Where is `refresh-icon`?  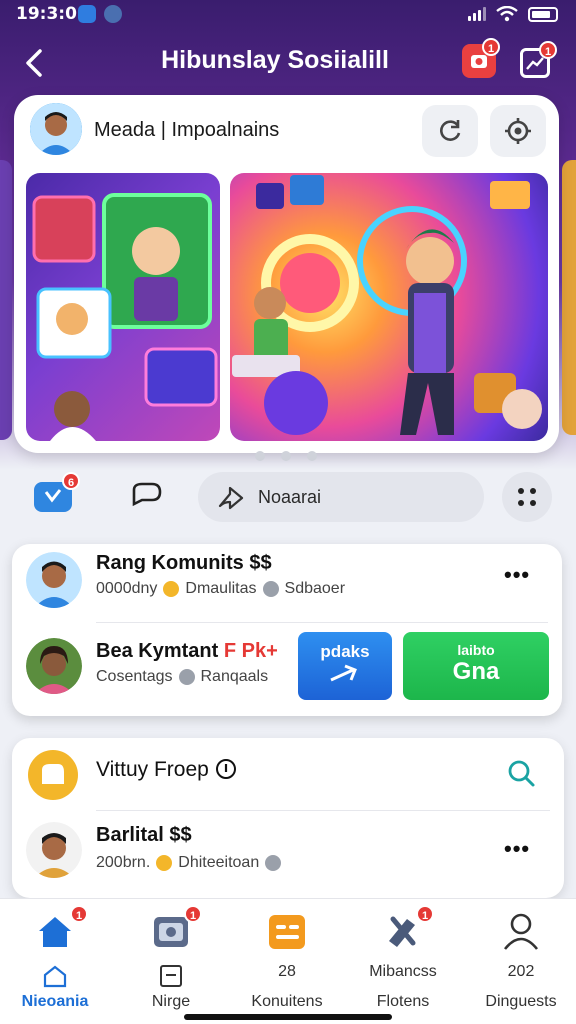 refresh-icon is located at coordinates (450, 130).